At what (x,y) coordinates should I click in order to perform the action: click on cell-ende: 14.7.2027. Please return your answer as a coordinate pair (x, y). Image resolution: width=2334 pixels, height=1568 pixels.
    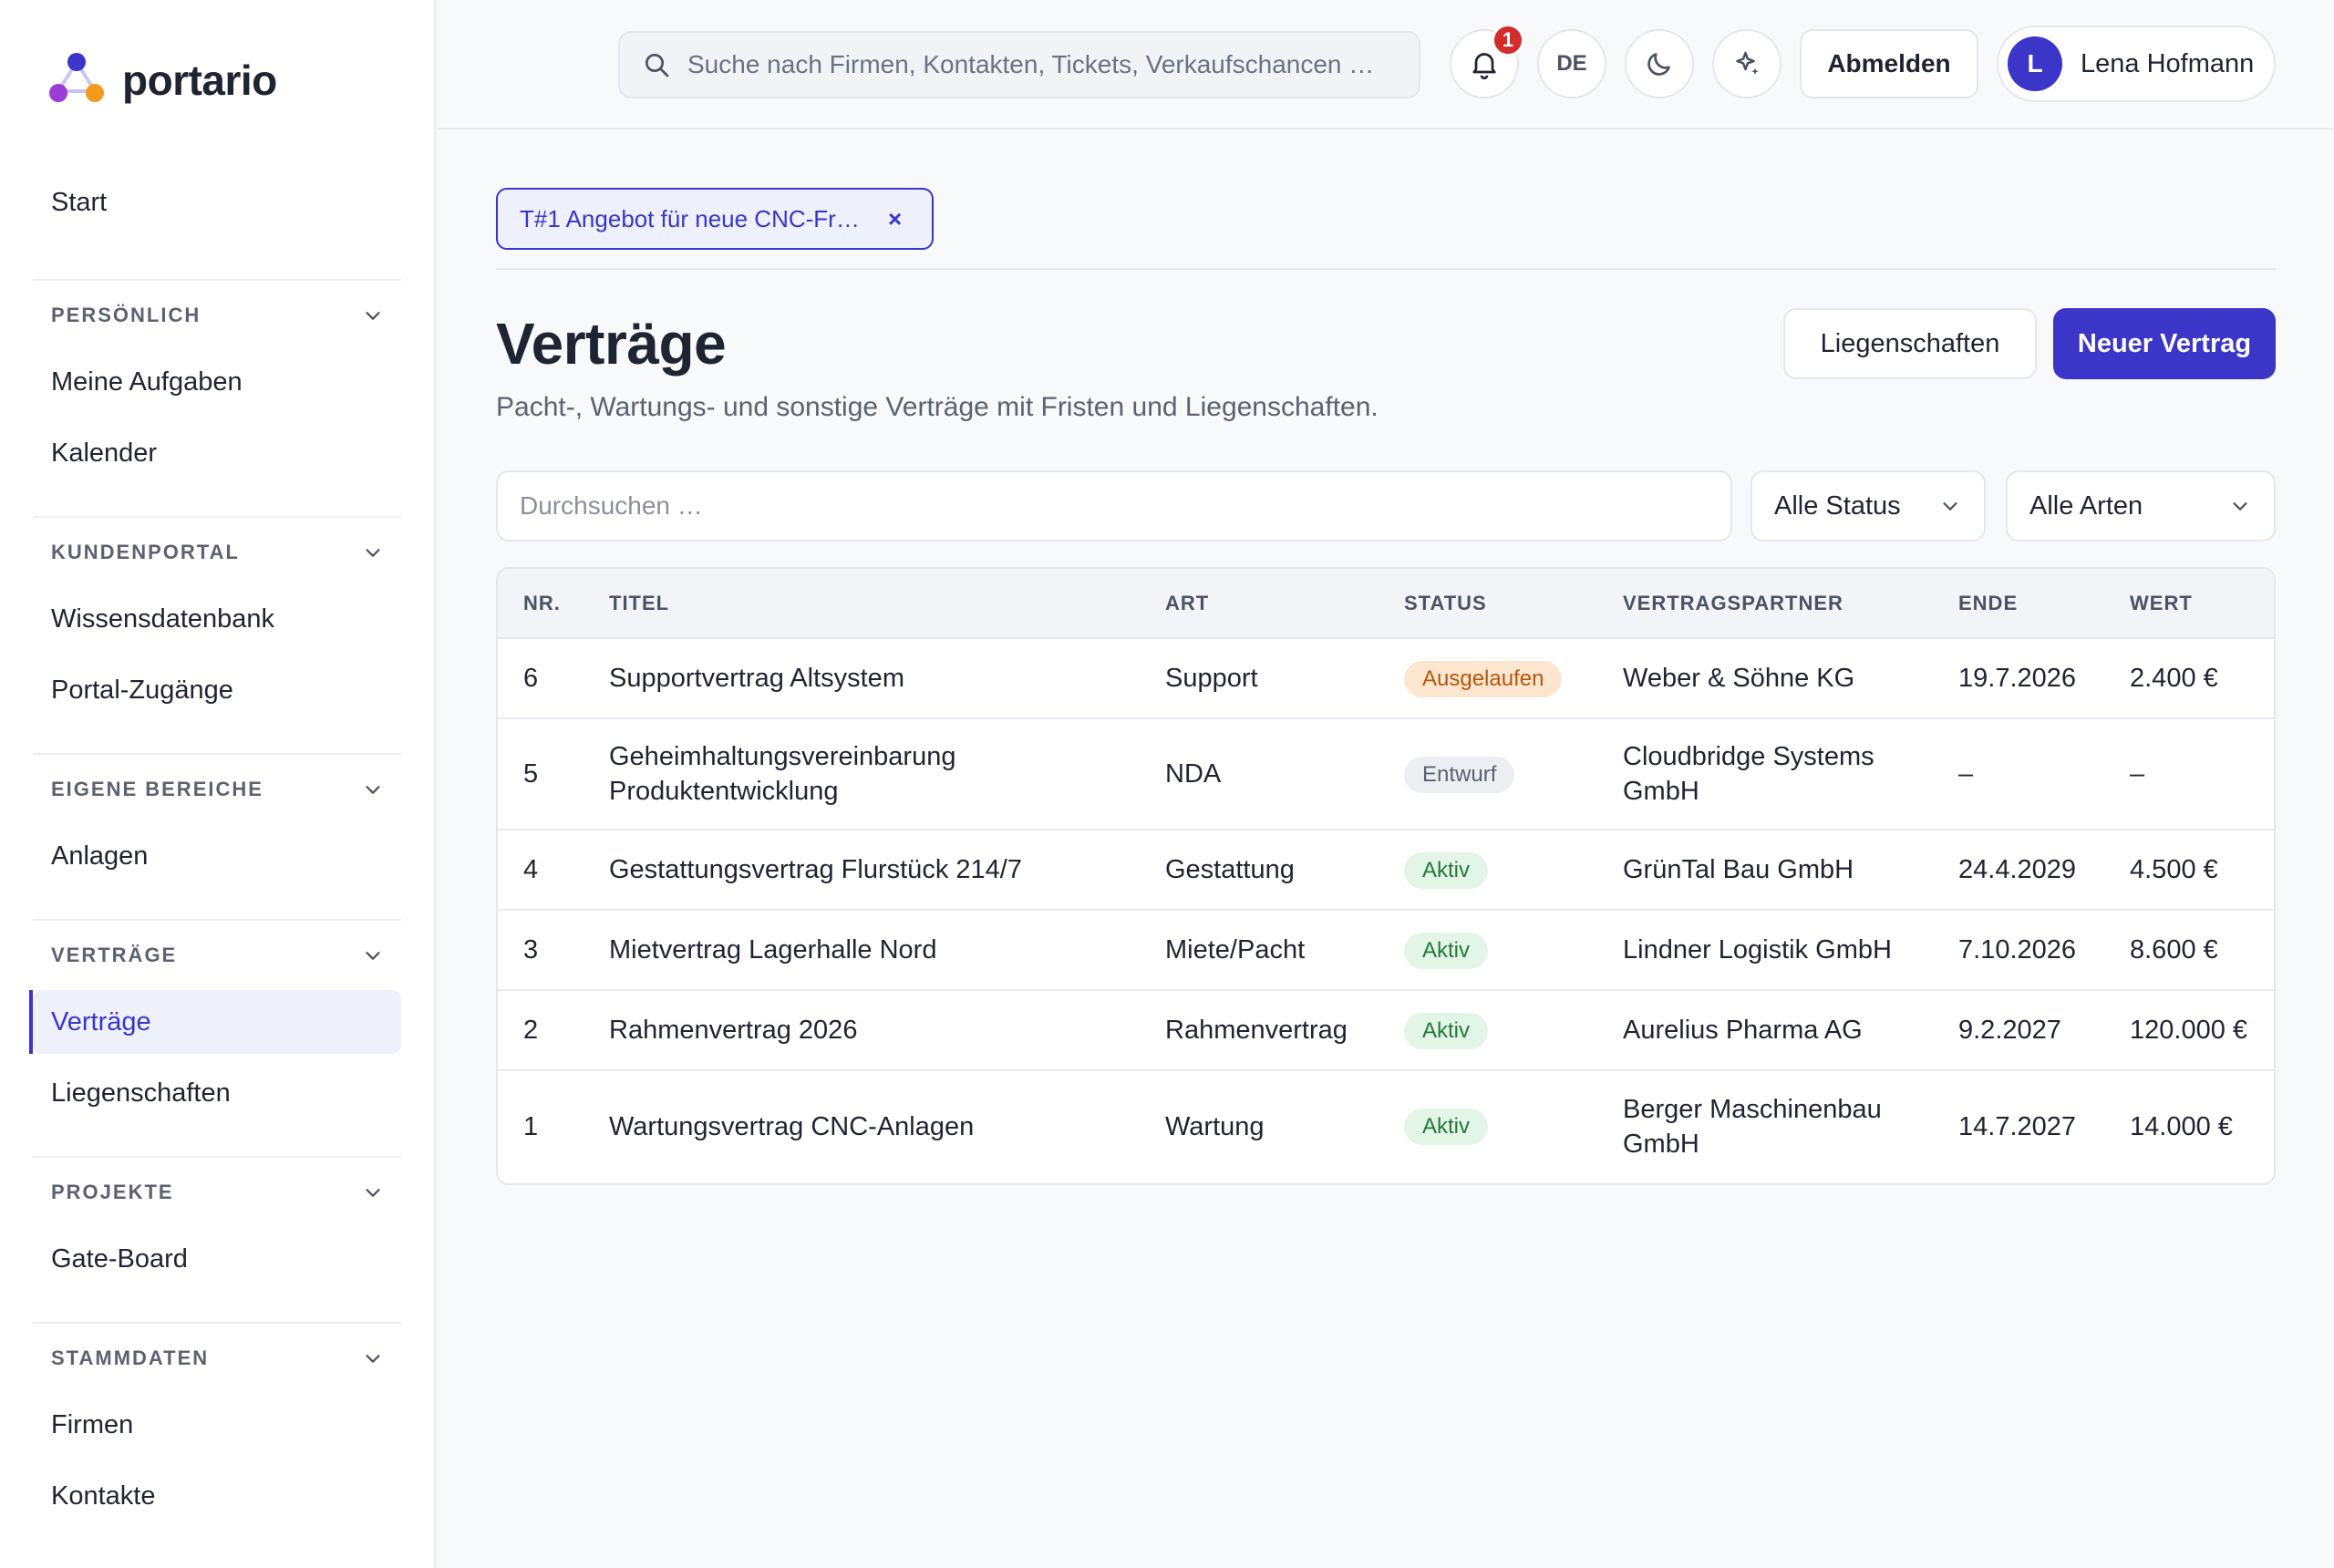
    Looking at the image, I should click on (2018, 1126).